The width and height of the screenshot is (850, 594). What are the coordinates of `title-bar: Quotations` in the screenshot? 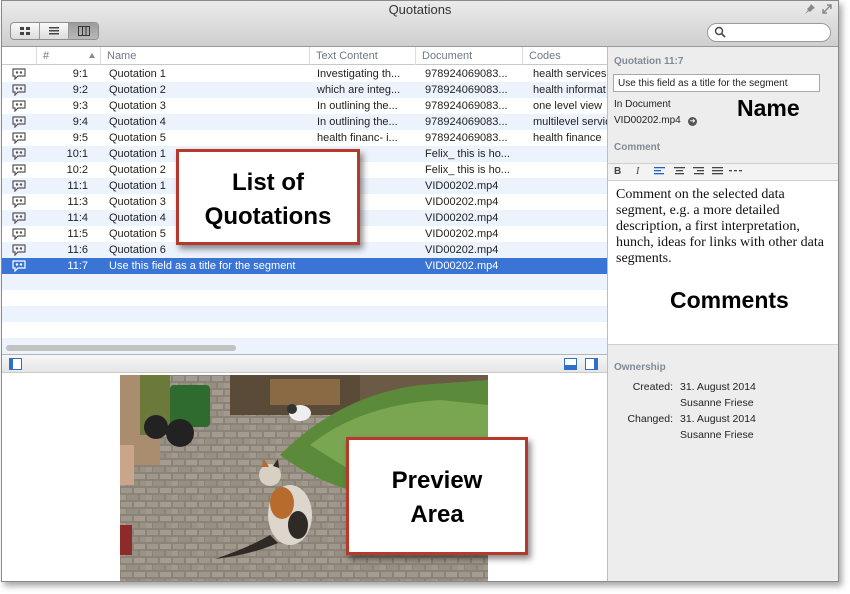 It's located at (420, 24).